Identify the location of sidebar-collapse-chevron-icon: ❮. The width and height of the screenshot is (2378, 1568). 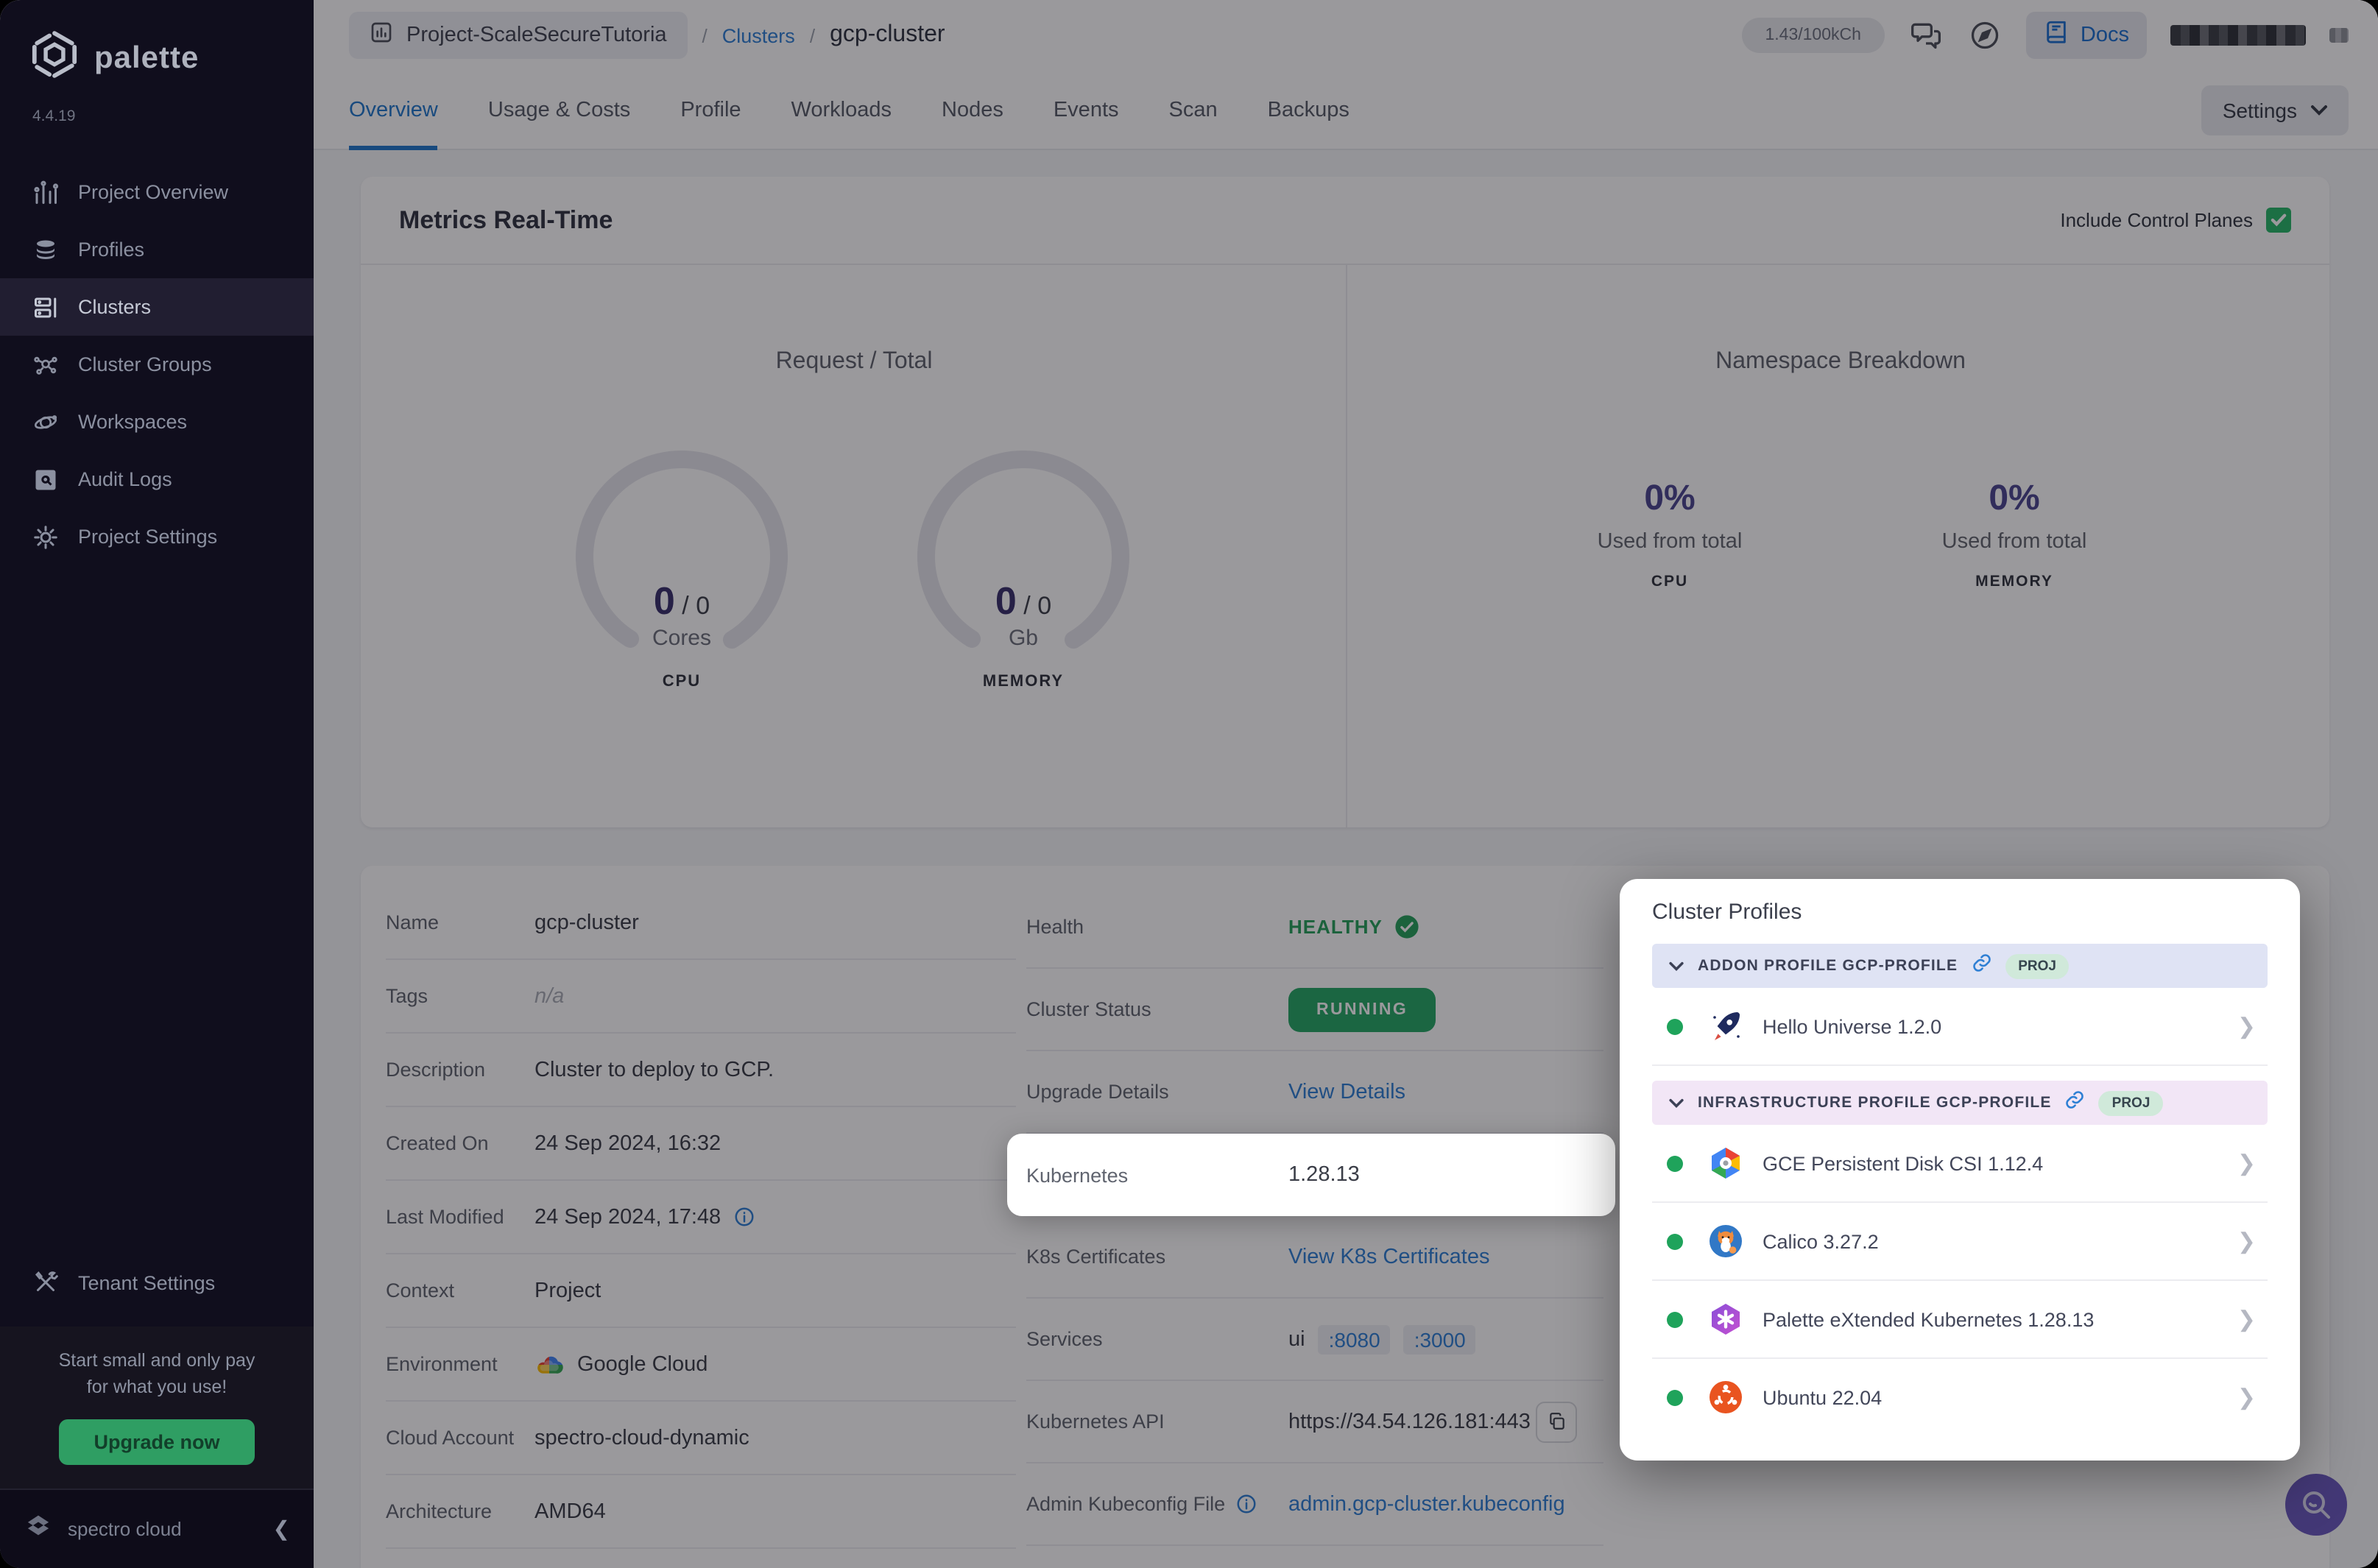
(281, 1529).